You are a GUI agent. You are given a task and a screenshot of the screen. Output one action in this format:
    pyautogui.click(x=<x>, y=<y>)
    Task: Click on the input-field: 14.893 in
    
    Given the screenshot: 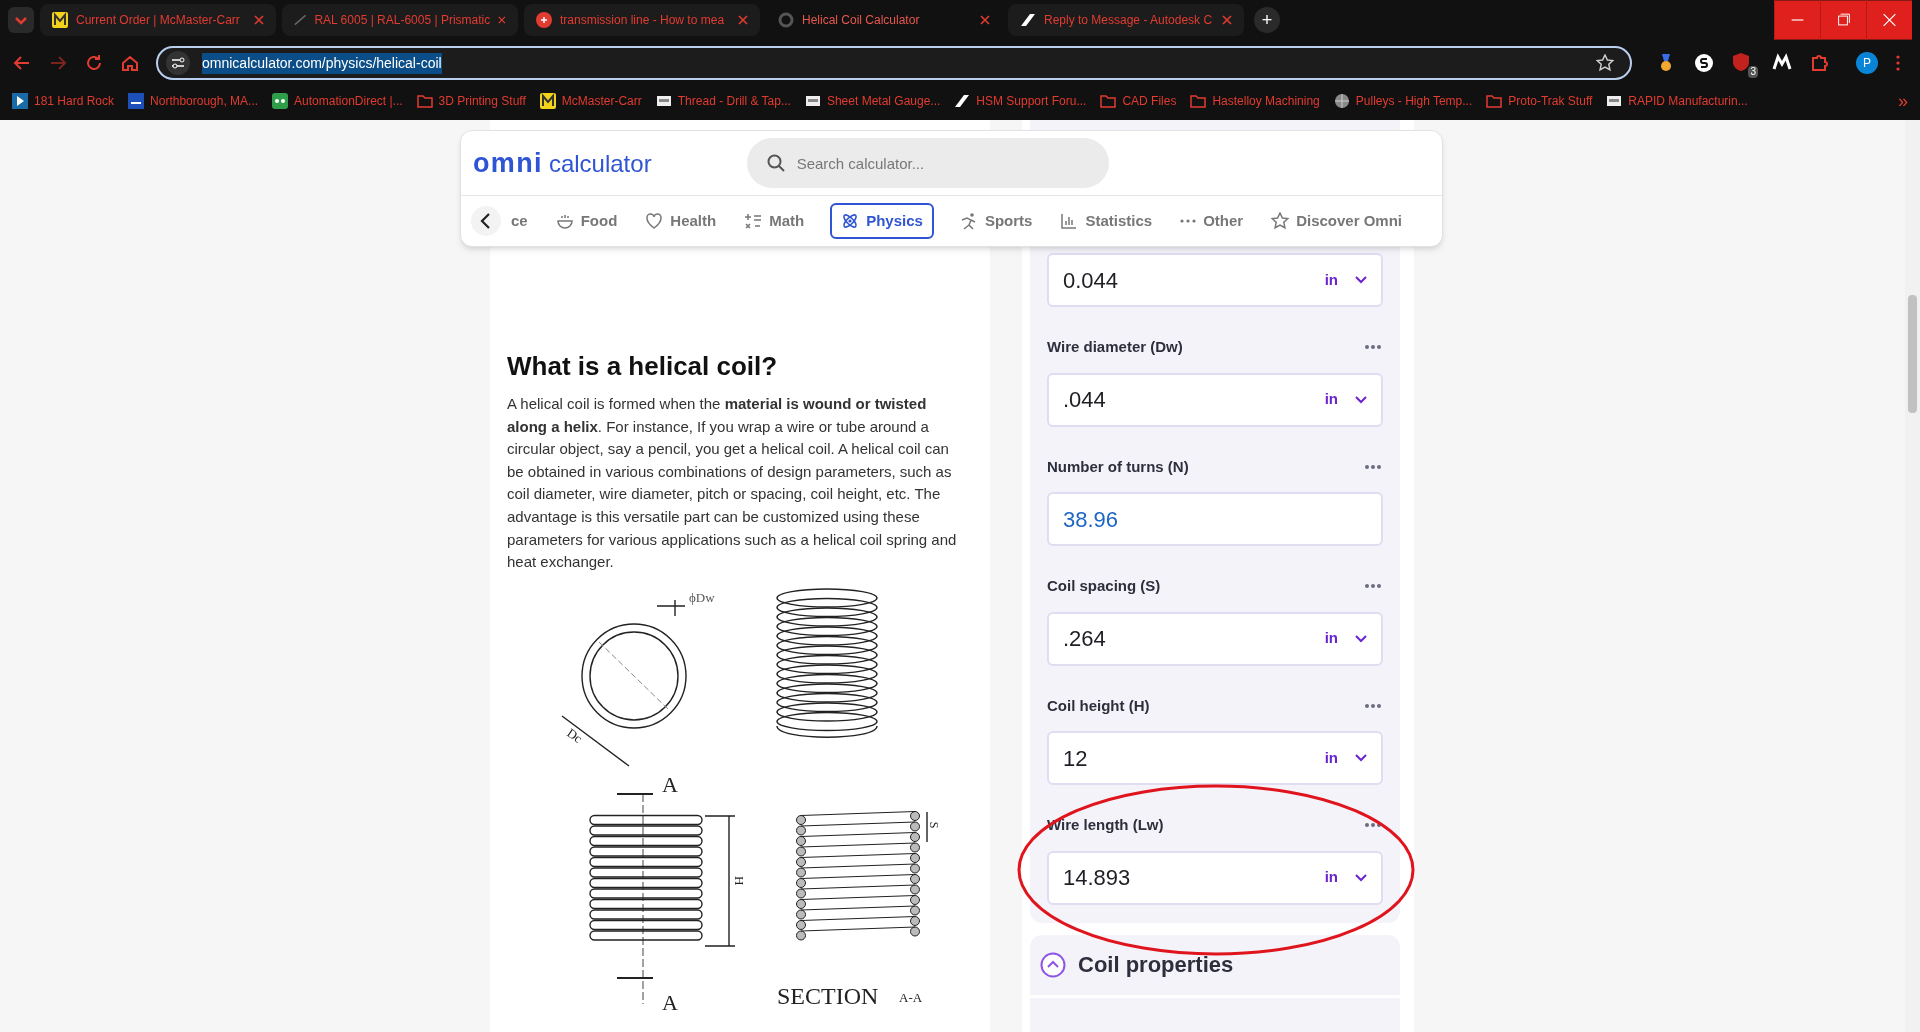 What is the action you would take?
    pyautogui.click(x=1215, y=877)
    